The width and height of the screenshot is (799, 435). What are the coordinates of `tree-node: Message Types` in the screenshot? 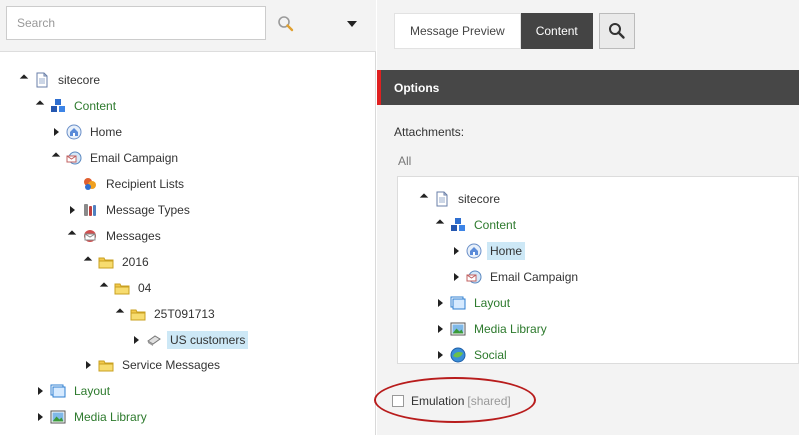 It's located at (128, 210).